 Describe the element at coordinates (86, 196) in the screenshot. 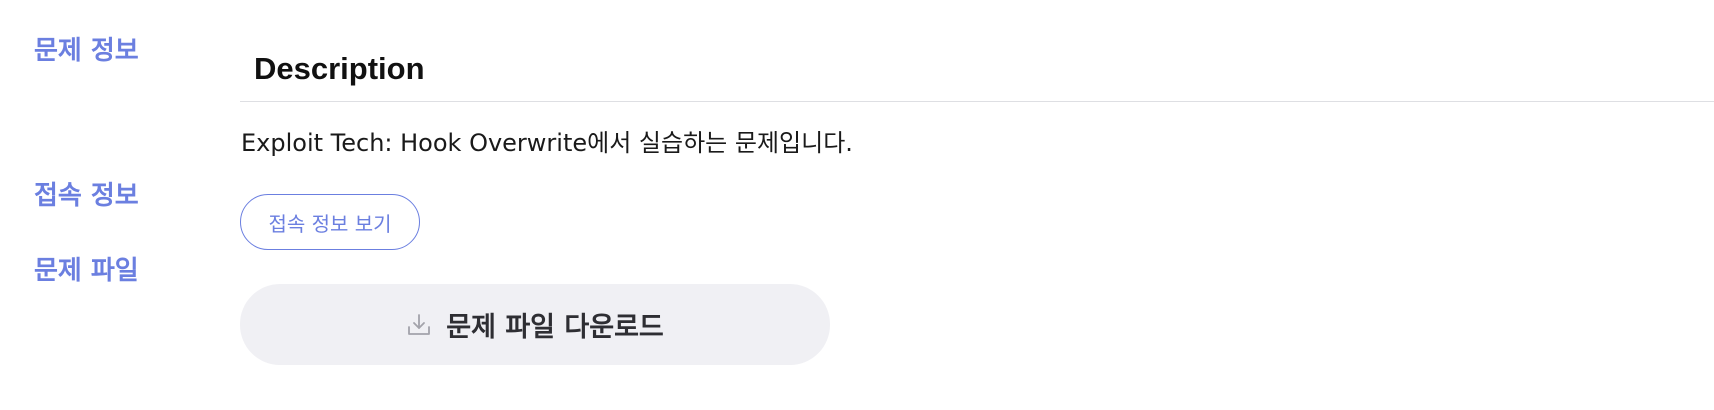

I see `section-label-access-info: 접속 정보` at that location.